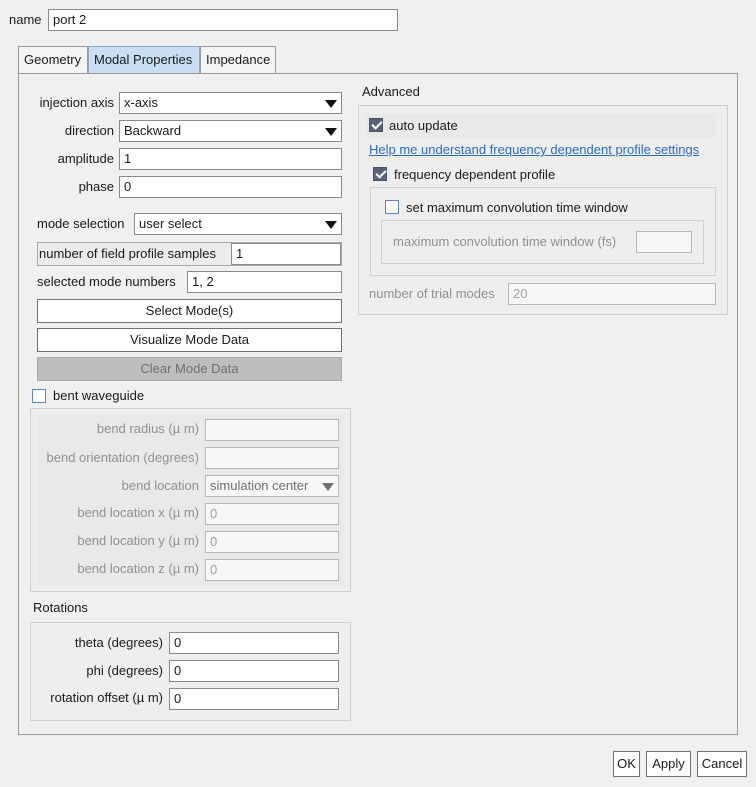 The height and width of the screenshot is (787, 756). I want to click on tab-geometry: Geometry, so click(53, 59).